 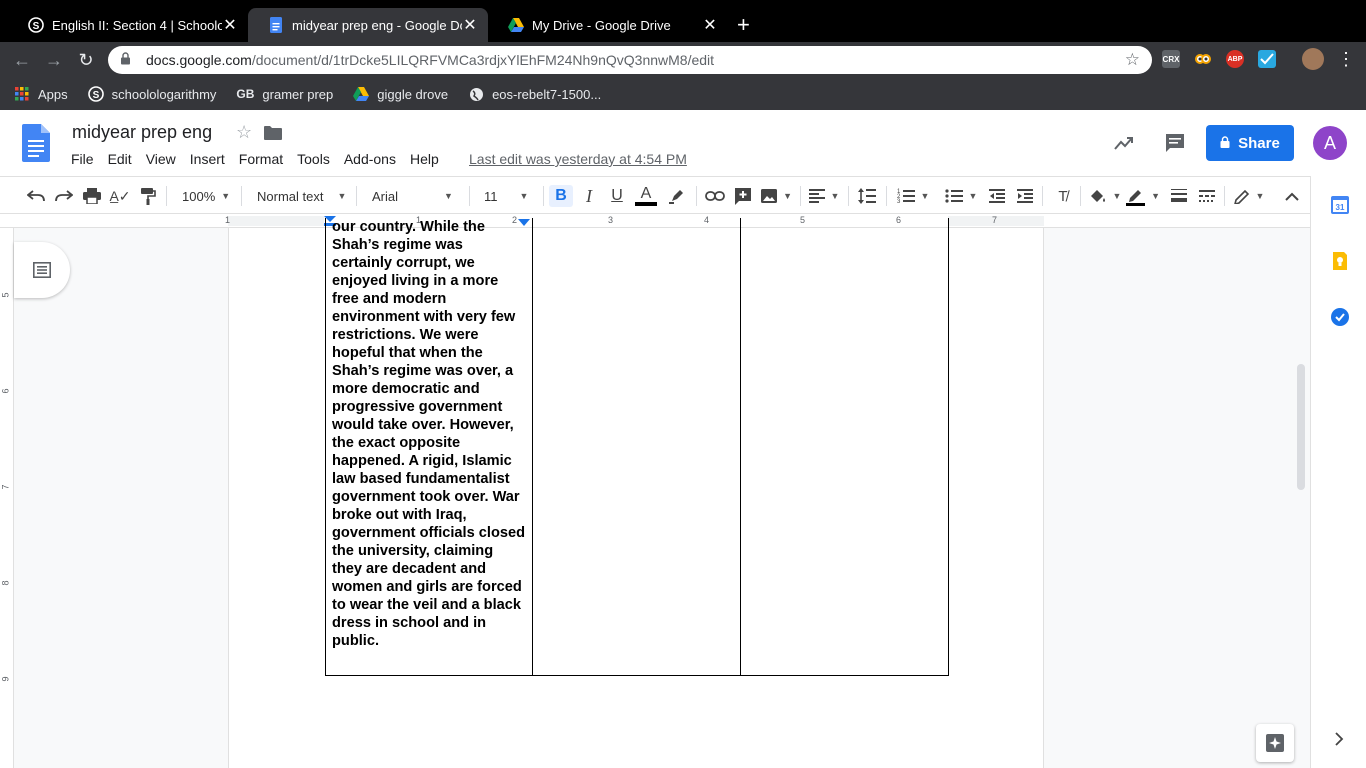 What do you see at coordinates (510, 196) in the screenshot?
I see `font-size-select: 11 ▼` at bounding box center [510, 196].